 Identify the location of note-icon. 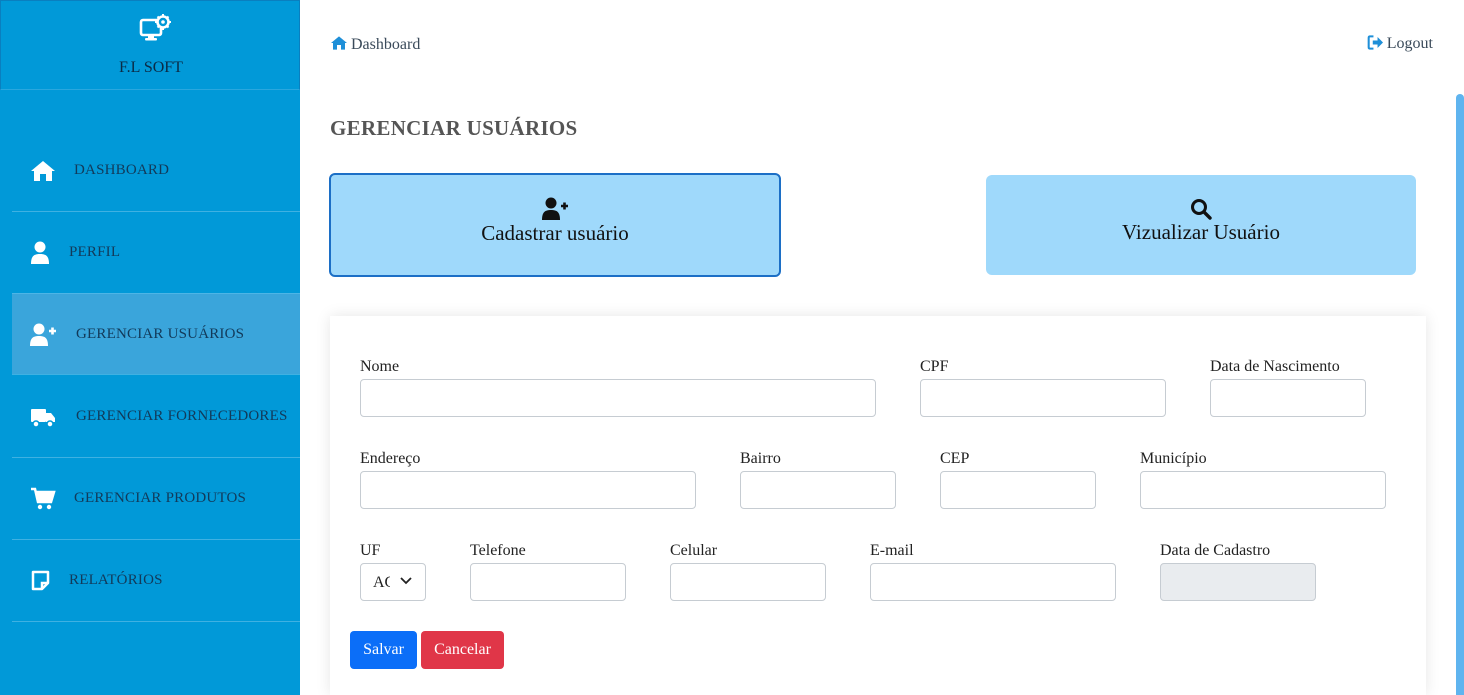
(40, 580).